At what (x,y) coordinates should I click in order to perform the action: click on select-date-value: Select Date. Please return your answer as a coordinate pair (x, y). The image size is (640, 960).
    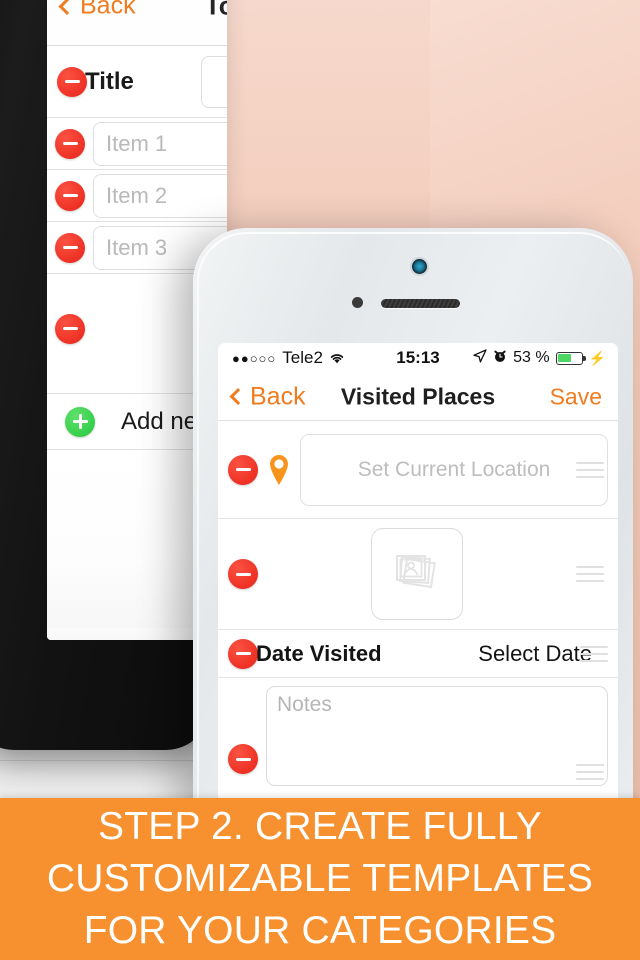
    Looking at the image, I should click on (535, 654).